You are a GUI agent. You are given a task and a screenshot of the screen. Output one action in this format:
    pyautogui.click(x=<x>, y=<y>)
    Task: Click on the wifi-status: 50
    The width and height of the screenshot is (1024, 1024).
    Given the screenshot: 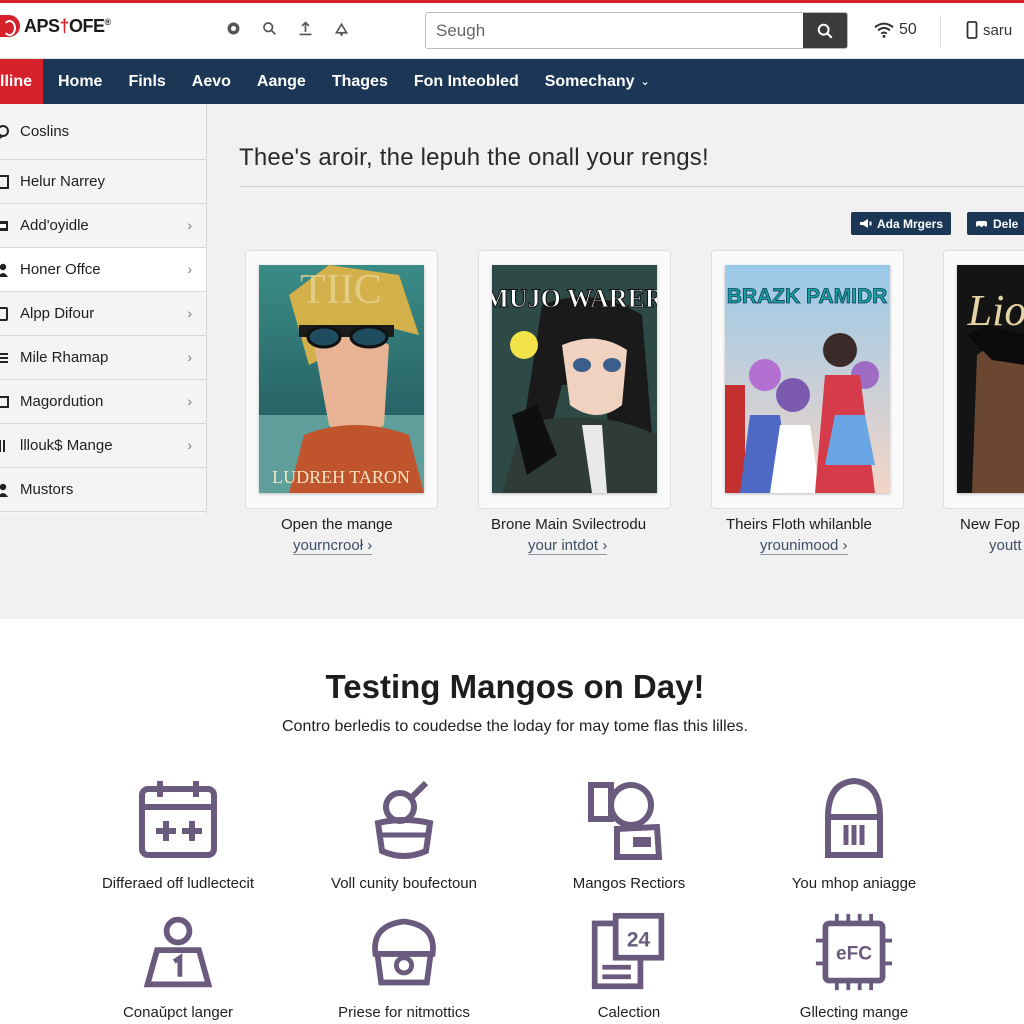 What is the action you would take?
    pyautogui.click(x=895, y=30)
    